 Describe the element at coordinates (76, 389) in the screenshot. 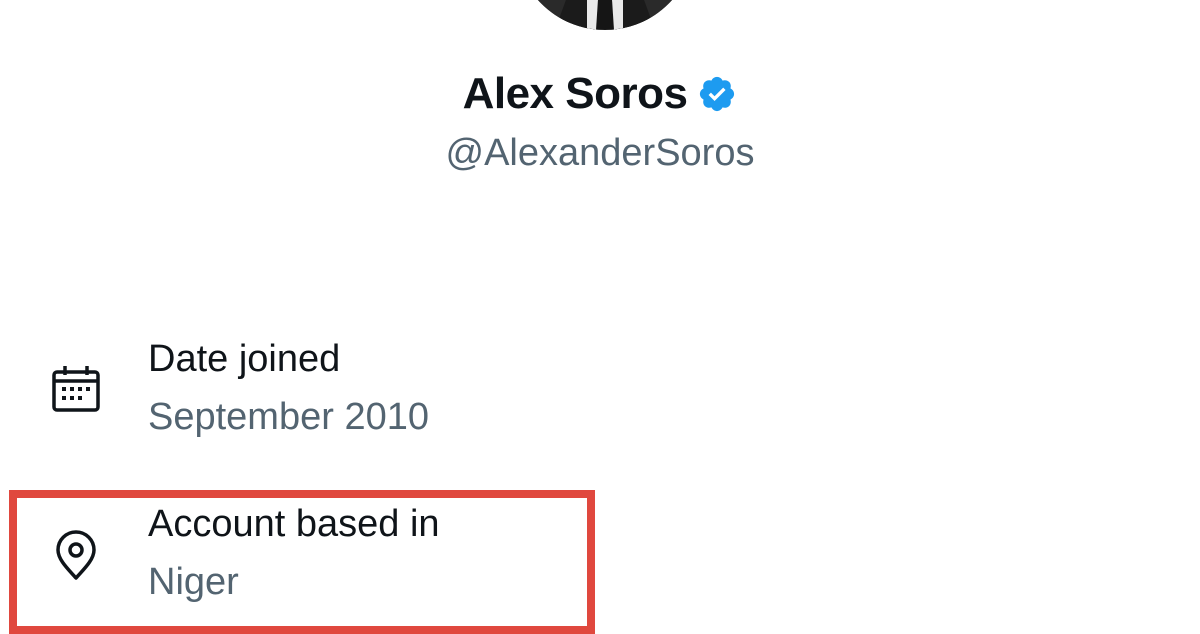

I see `calendar-icon` at that location.